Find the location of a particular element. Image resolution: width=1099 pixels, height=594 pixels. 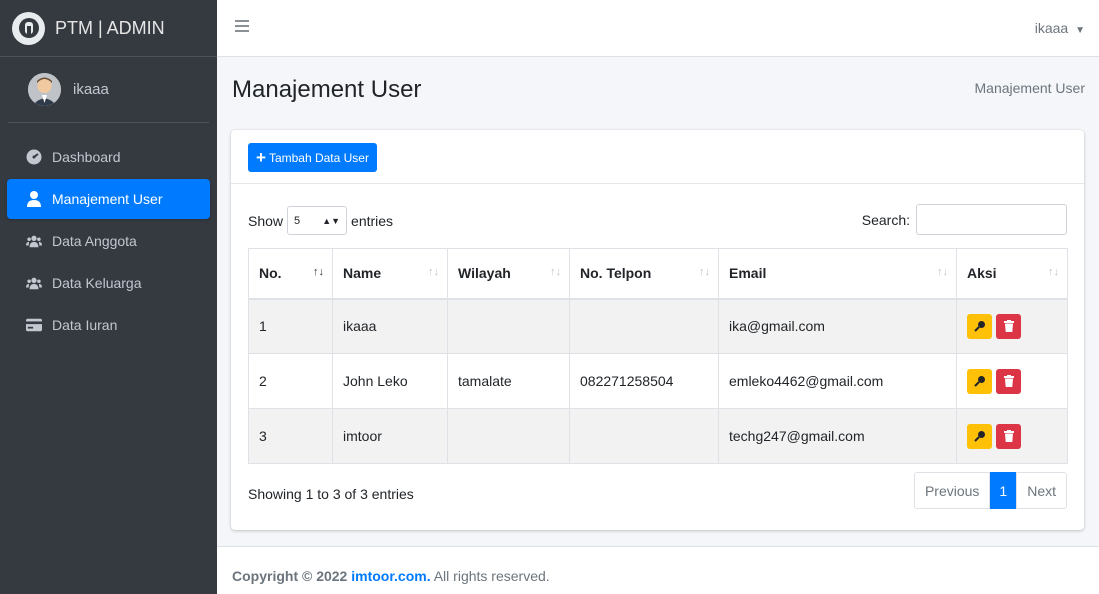

card-icon is located at coordinates (34, 325).